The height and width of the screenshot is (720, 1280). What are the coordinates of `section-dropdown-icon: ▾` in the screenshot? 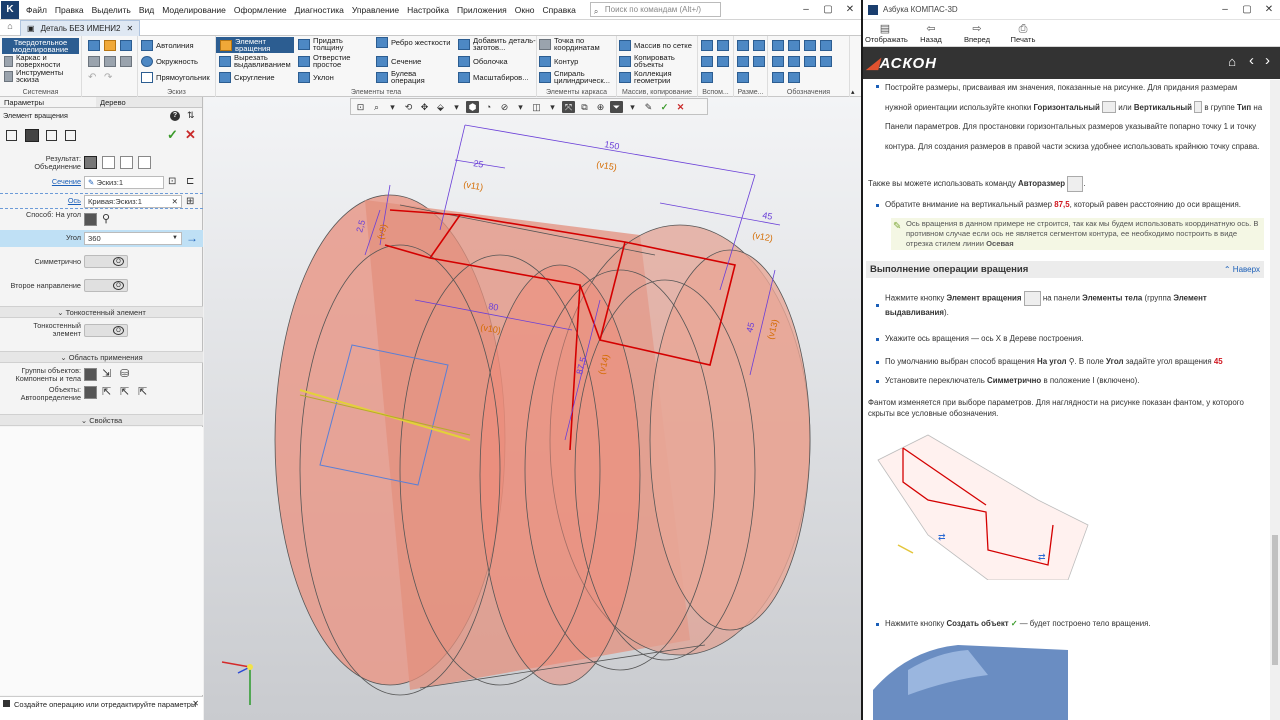 It's located at (552, 107).